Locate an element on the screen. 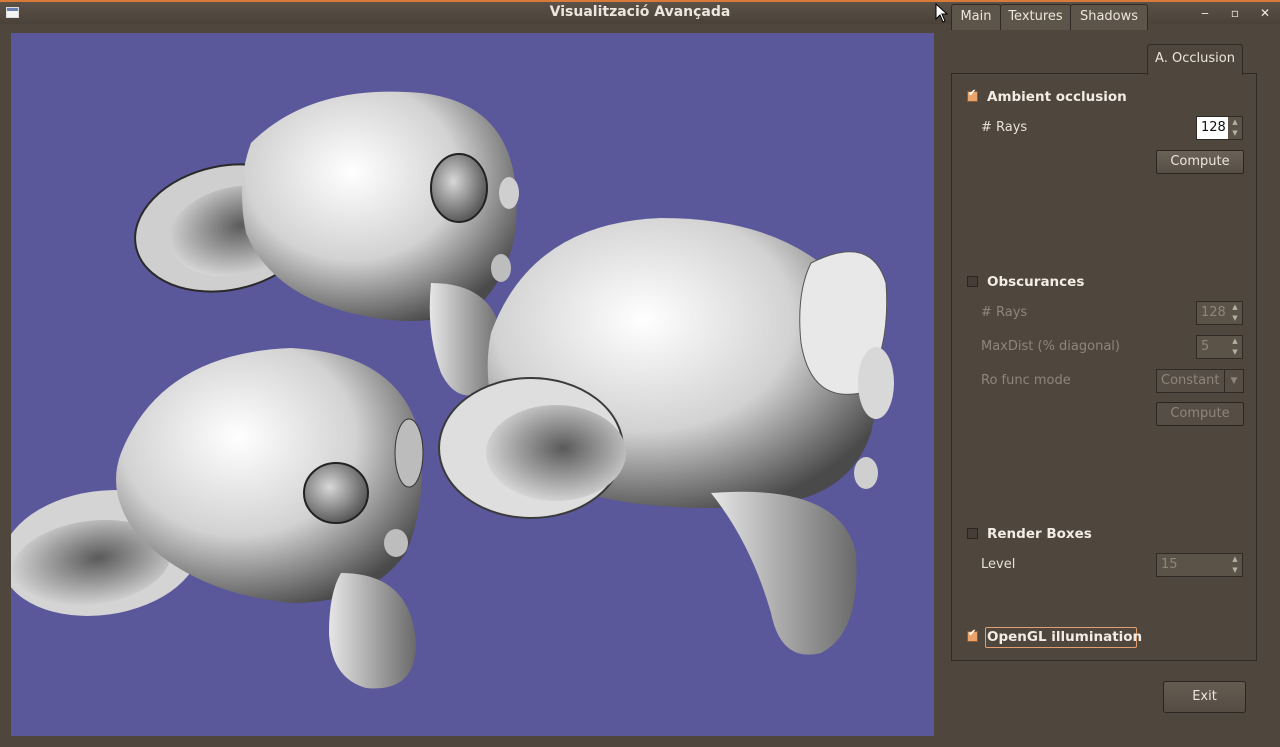  maximize-icon: ▫ is located at coordinates (1235, 13).